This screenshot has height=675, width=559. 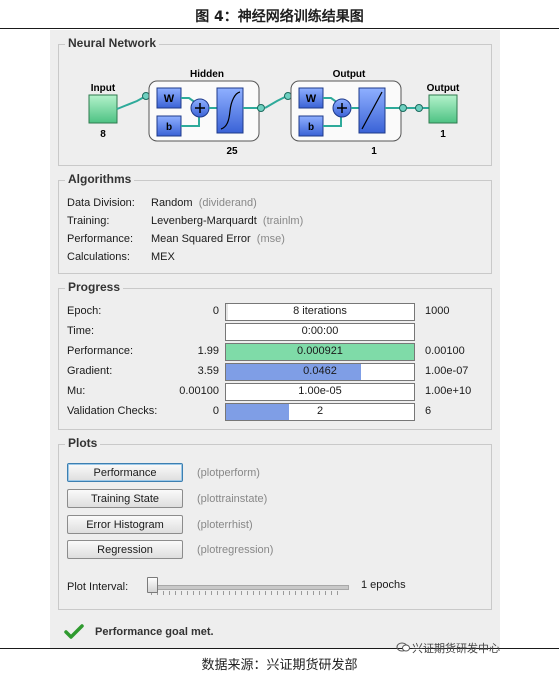 What do you see at coordinates (311, 99) in the screenshot?
I see `output-weight-label: W` at bounding box center [311, 99].